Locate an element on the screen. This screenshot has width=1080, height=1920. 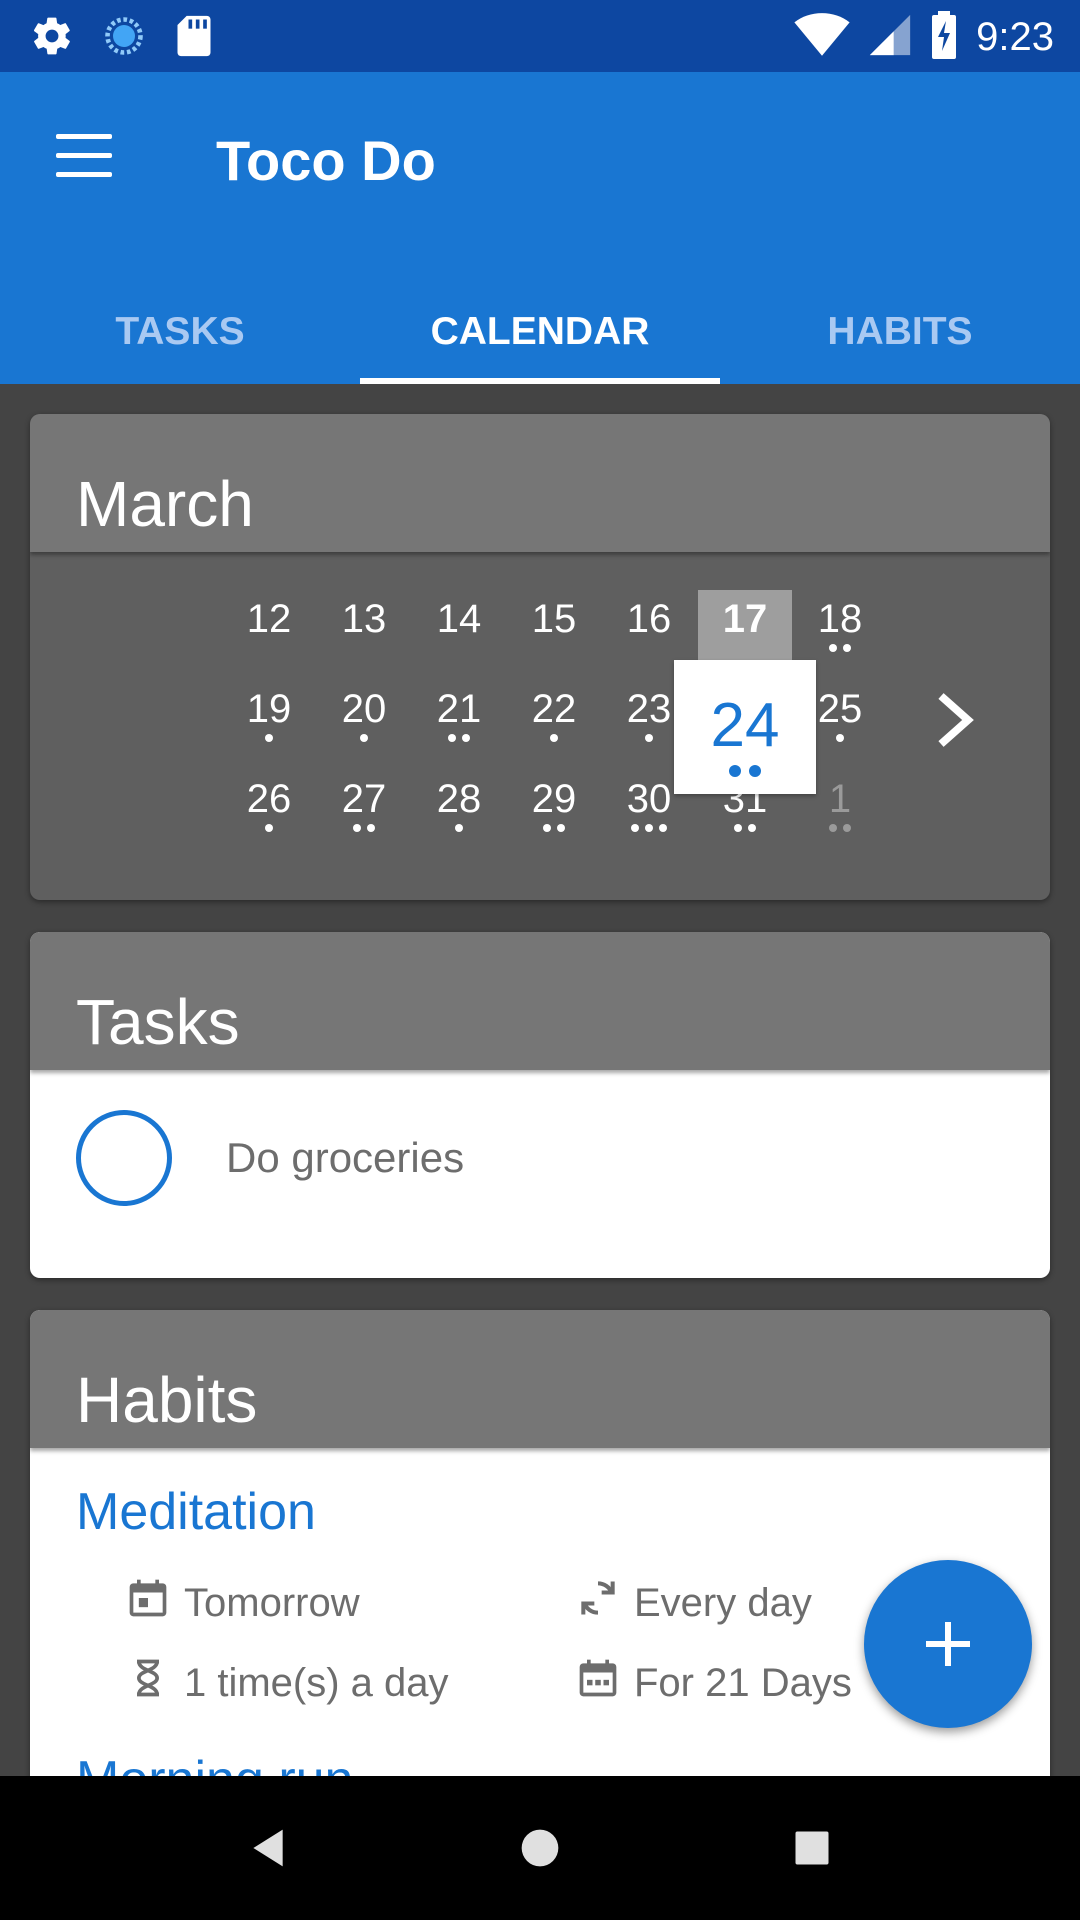
habit-when: Tomorrow is located at coordinates (243, 1603).